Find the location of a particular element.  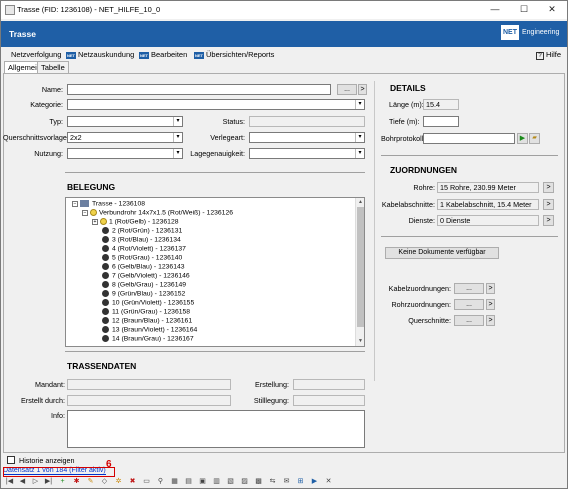

next-record-icon: ▷ is located at coordinates (35, 481).